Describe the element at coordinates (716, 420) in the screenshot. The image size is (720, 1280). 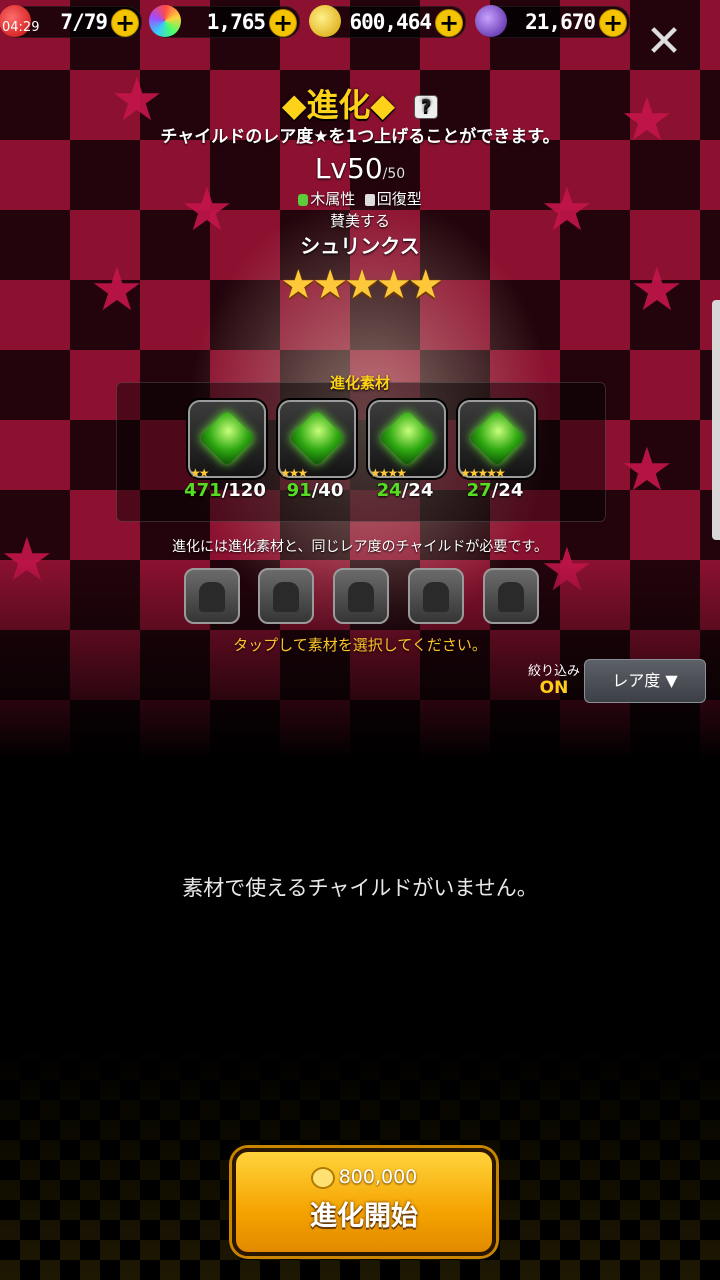
I see `scrollbar` at that location.